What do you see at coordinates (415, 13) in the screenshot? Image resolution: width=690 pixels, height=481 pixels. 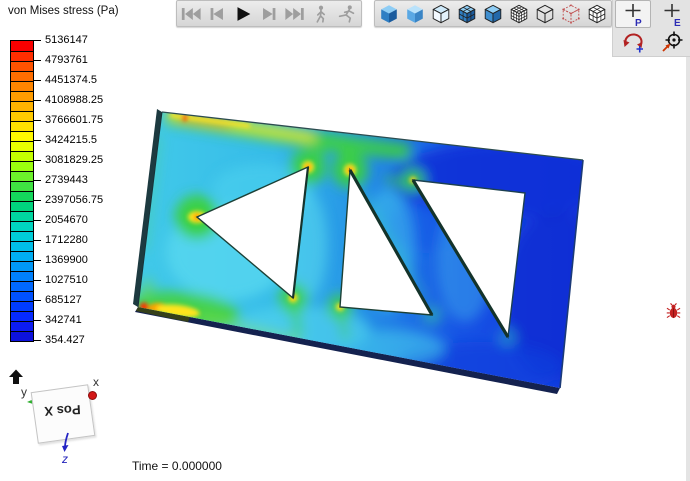 I see `smooth-shaded-view-button` at bounding box center [415, 13].